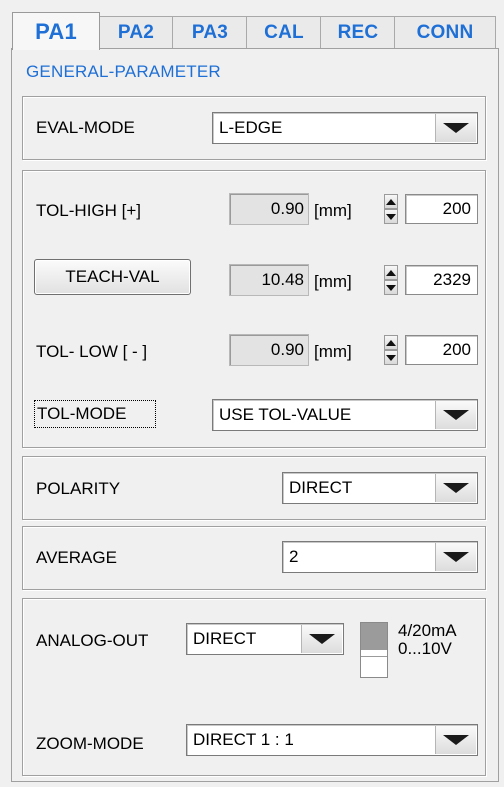  I want to click on tab-strip: PA1 PA2 PA3 CAL REC CONN, so click(254, 31).